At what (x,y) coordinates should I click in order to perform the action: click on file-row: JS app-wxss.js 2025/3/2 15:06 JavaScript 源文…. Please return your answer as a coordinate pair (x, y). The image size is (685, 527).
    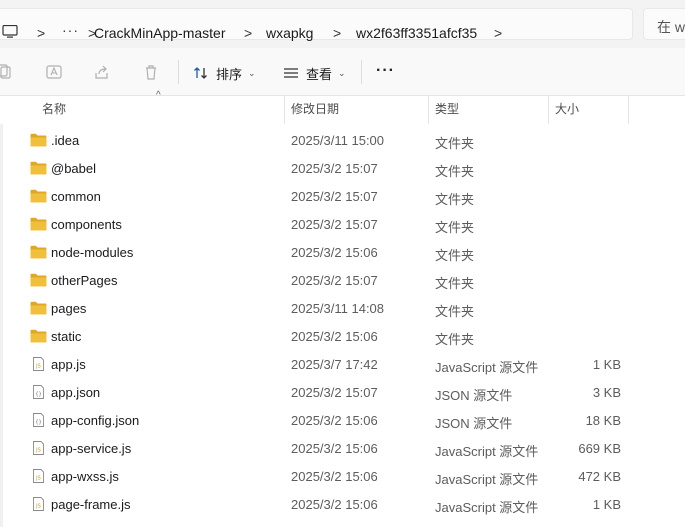
    Looking at the image, I should click on (320, 477).